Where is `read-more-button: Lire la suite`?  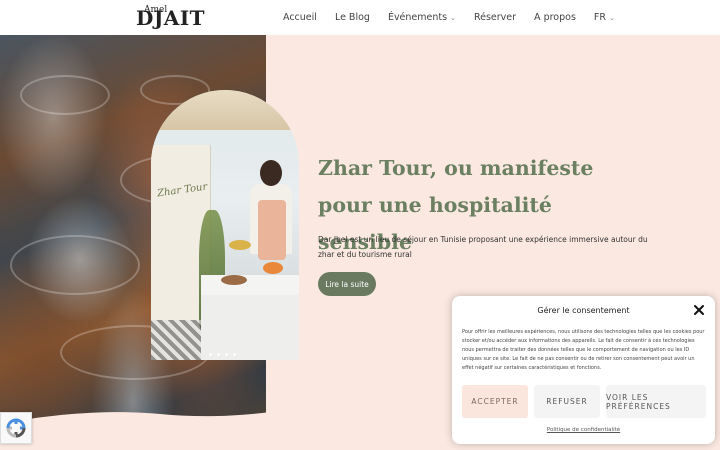 read-more-button: Lire la suite is located at coordinates (347, 284).